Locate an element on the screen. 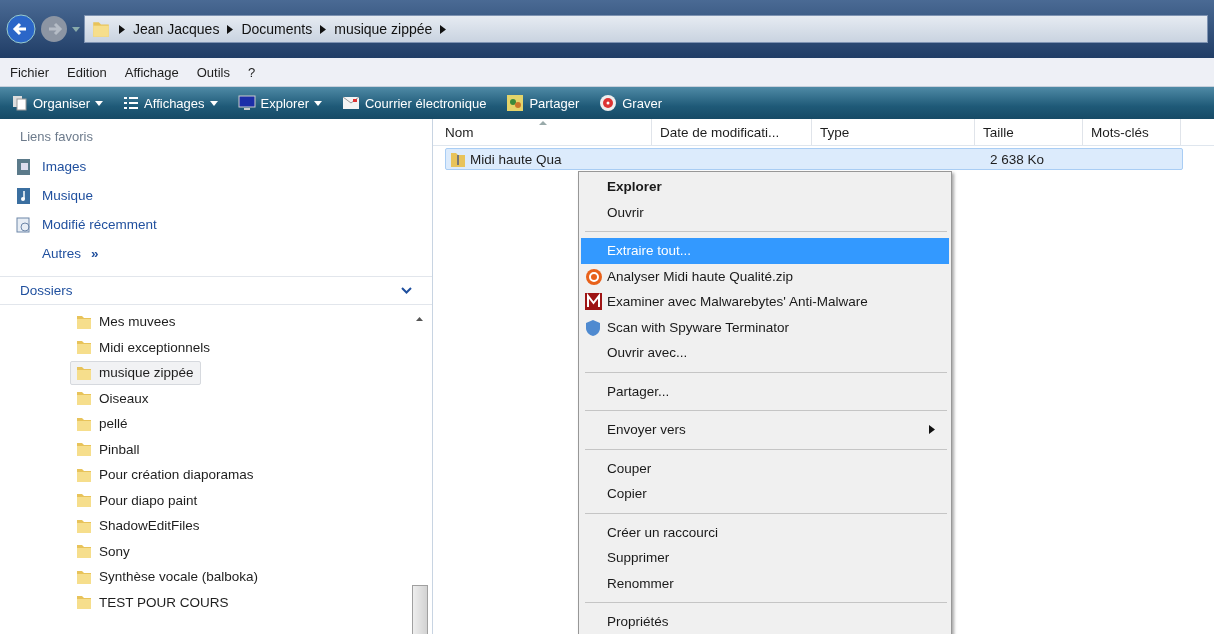  folders-header: Dossiers is located at coordinates (216, 290).